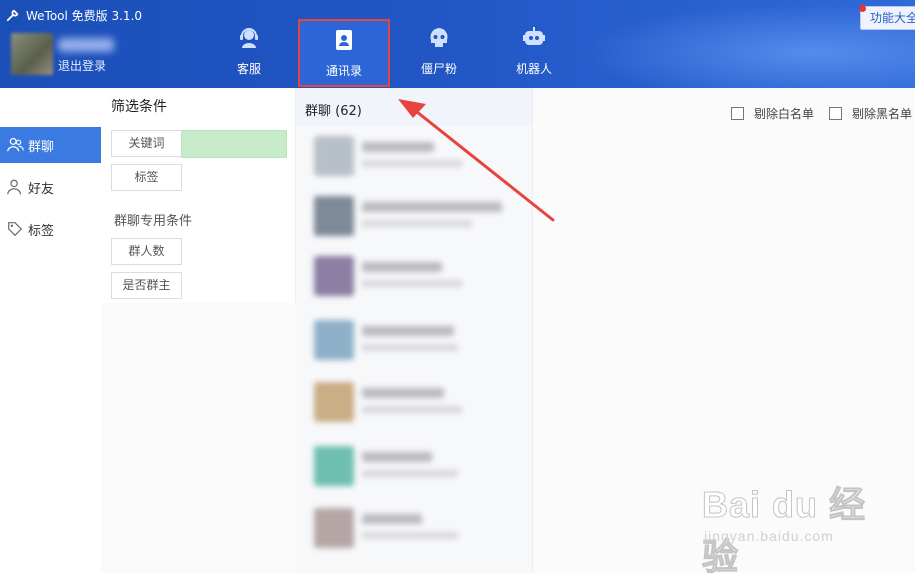  What do you see at coordinates (41, 231) in the screenshot?
I see `nav-label: 标签` at bounding box center [41, 231].